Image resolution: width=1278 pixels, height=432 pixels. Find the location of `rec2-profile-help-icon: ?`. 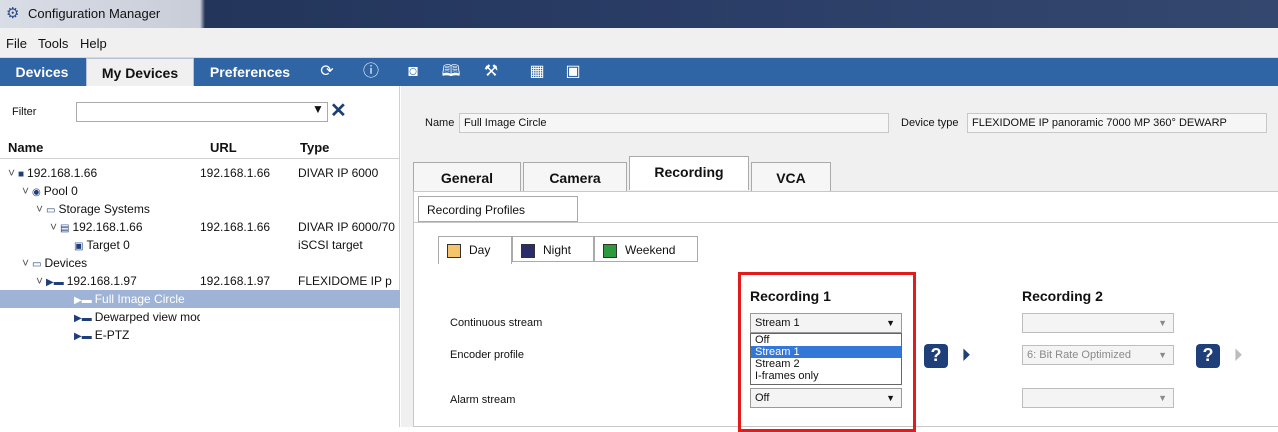

rec2-profile-help-icon: ? is located at coordinates (1208, 356).